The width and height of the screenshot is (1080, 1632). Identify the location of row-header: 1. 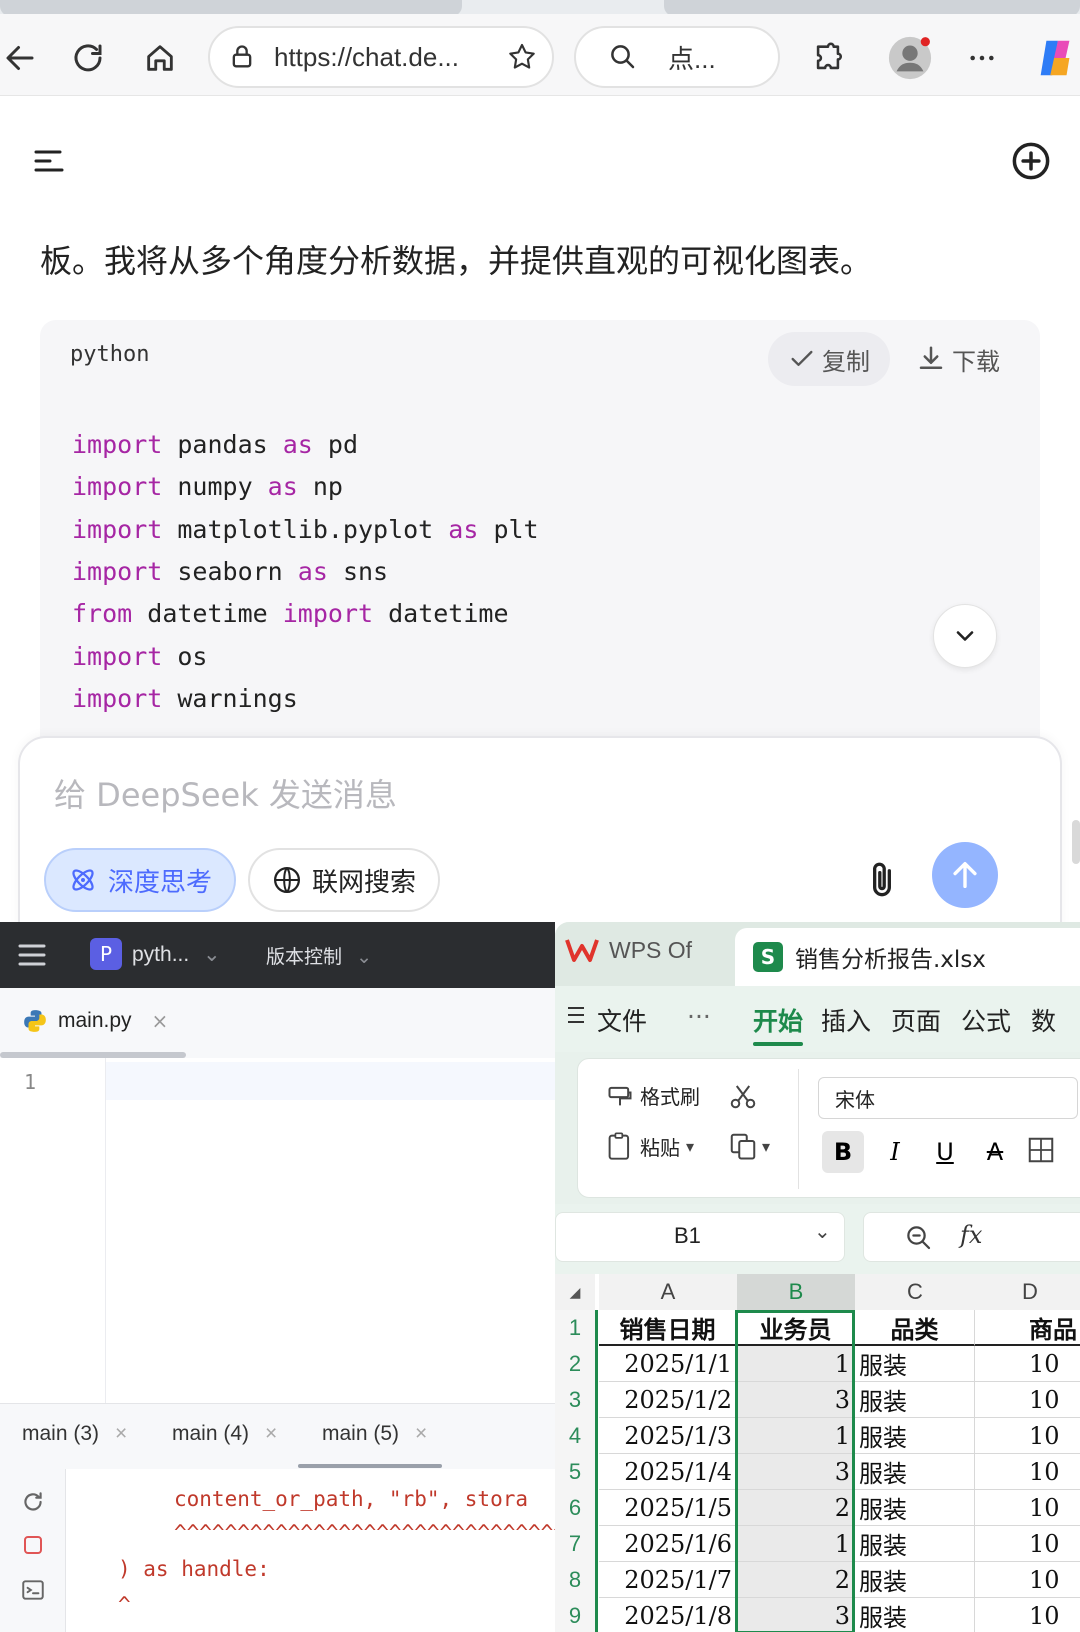
(575, 1328).